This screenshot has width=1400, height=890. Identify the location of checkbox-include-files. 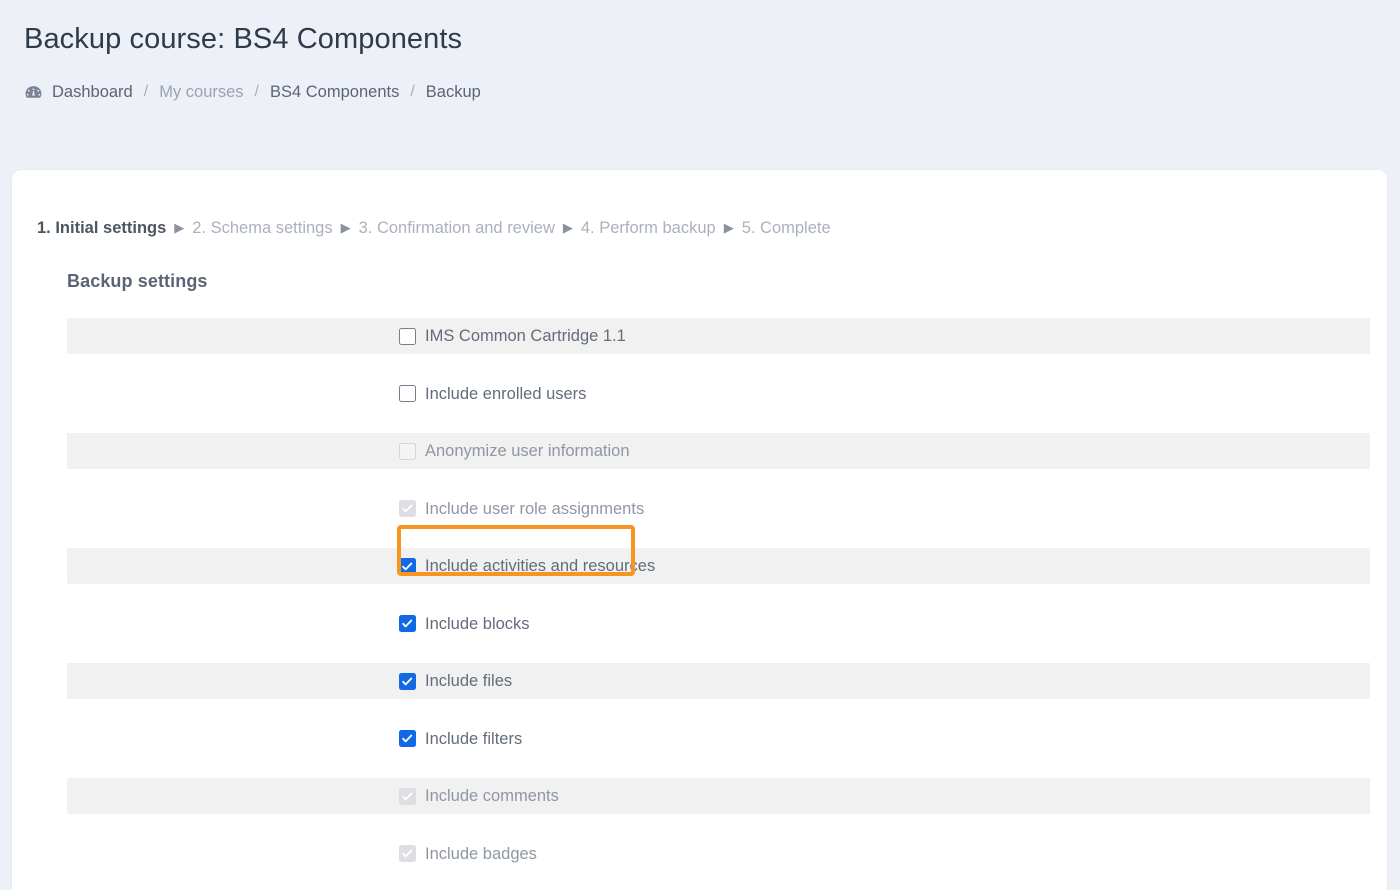
(407, 681).